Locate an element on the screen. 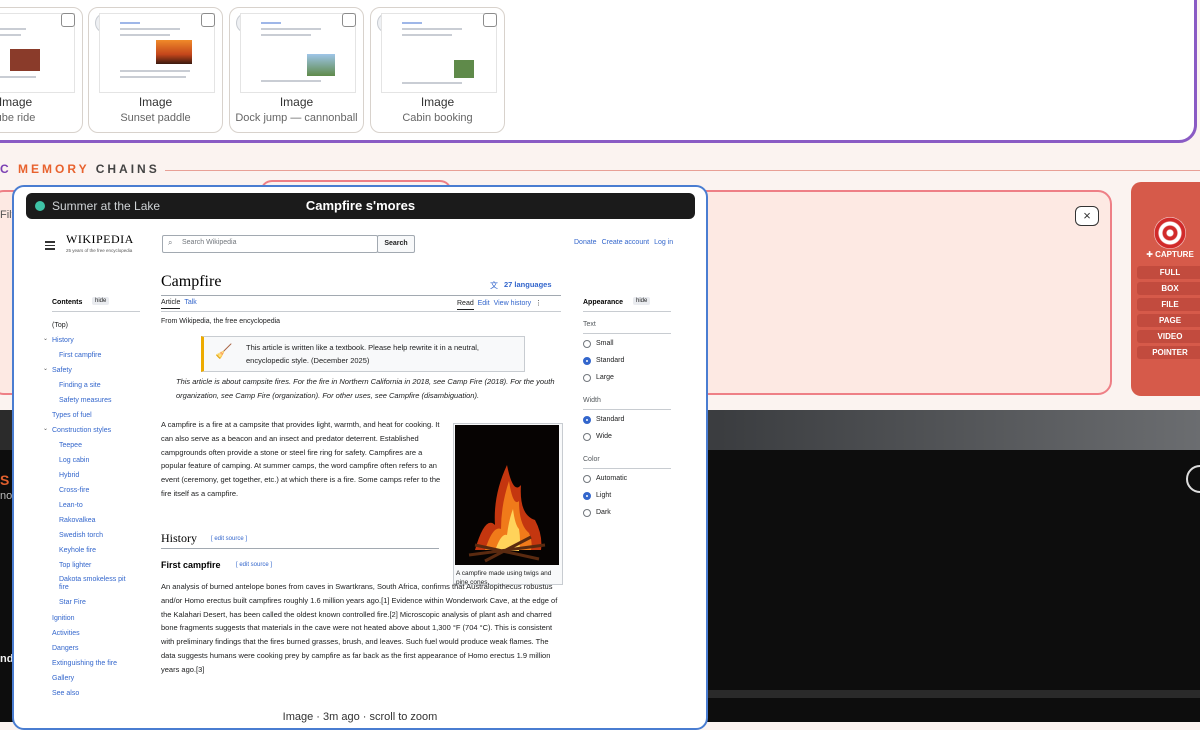 This screenshot has height=730, width=1200. capture-box-button: BOX is located at coordinates (1168, 288).